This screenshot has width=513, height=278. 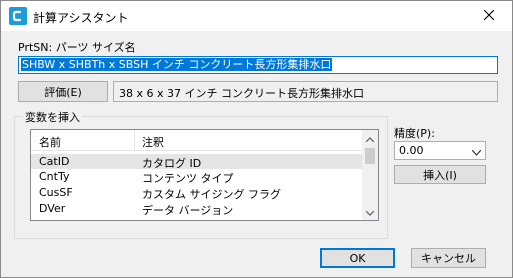 I want to click on part-size-name-value: SHBW x SHBTh x SBSH インチ コンクリート長方形集排水口, so click(x=177, y=64).